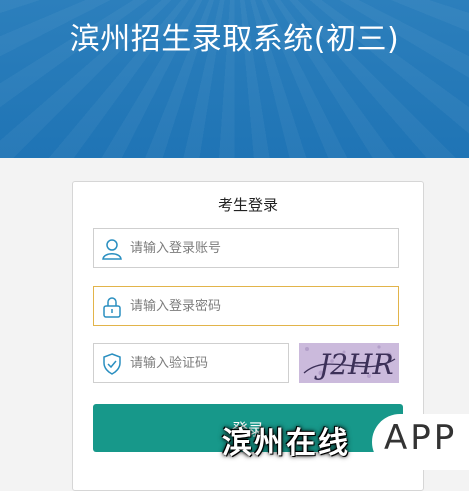 The image size is (469, 491). I want to click on account-field, so click(246, 248).